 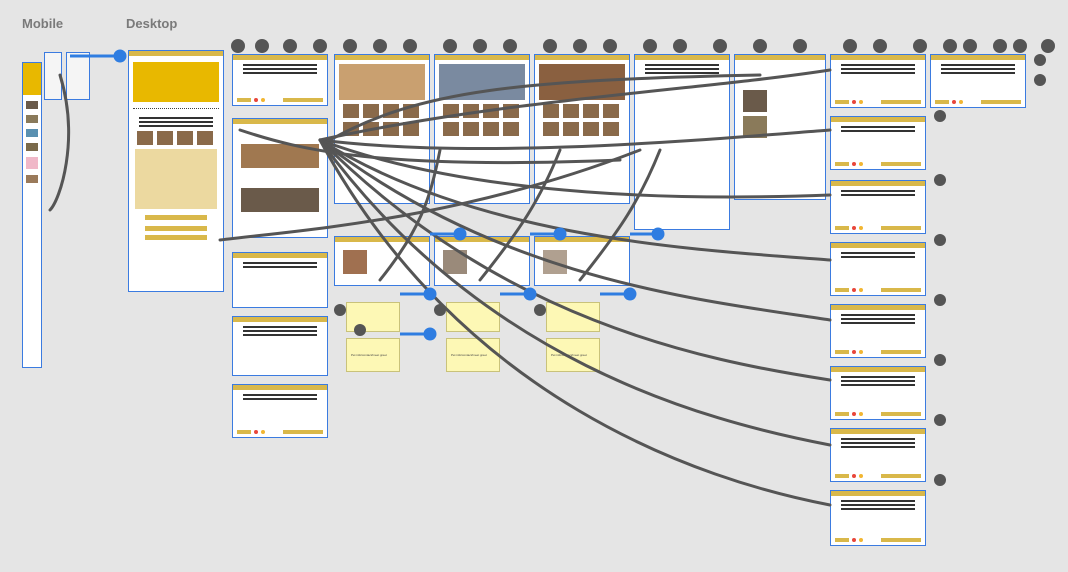 I want to click on home-gallery, so click(x=176, y=179).